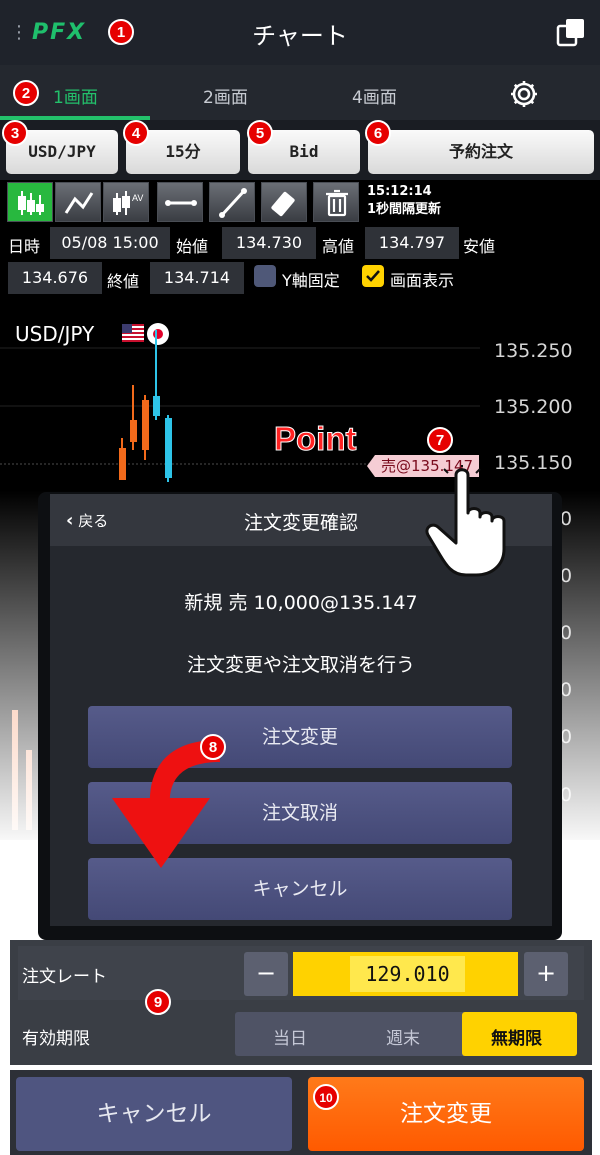 The image size is (600, 1155). I want to click on close-value: 134.714, so click(197, 278).